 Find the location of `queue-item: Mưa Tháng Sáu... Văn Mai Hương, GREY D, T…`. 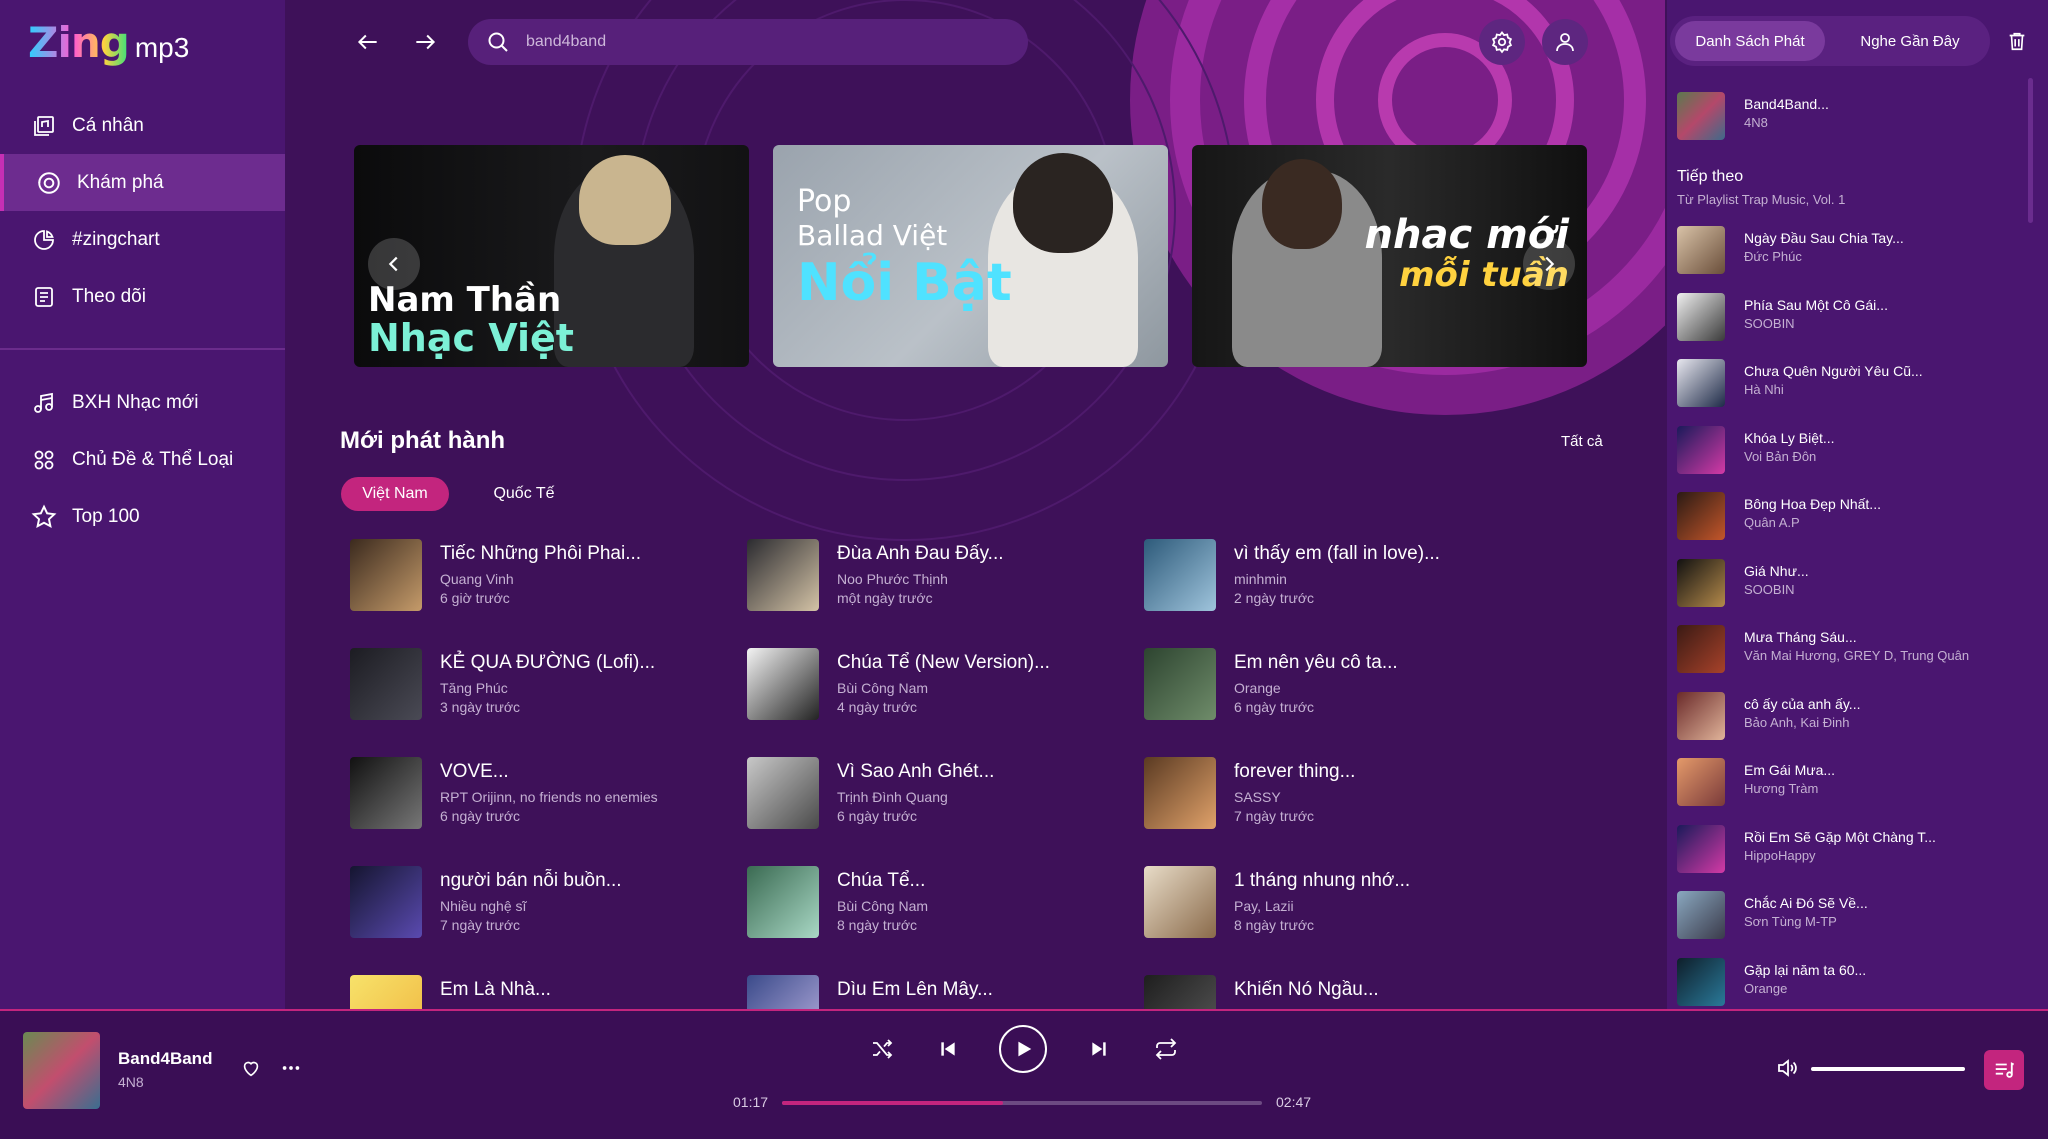

queue-item: Mưa Tháng Sáu... Văn Mai Hương, GREY D, T… is located at coordinates (1847, 649).